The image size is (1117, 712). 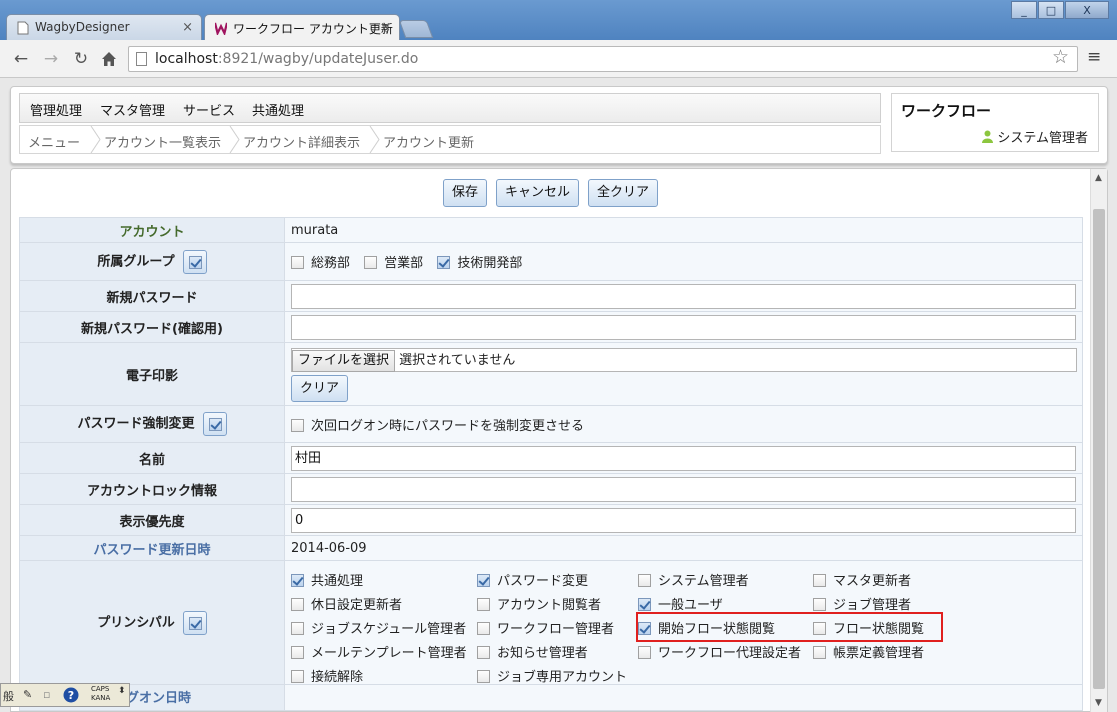 What do you see at coordinates (278, 109) in the screenshot?
I see `menu-item-common: 共通処理` at bounding box center [278, 109].